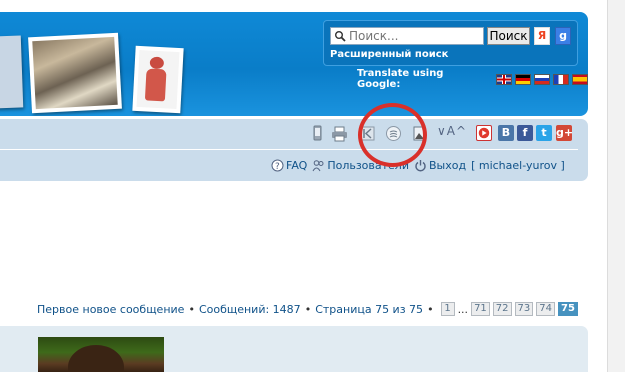 The width and height of the screenshot is (625, 372). What do you see at coordinates (318, 166) in the screenshot?
I see `members-icon` at bounding box center [318, 166].